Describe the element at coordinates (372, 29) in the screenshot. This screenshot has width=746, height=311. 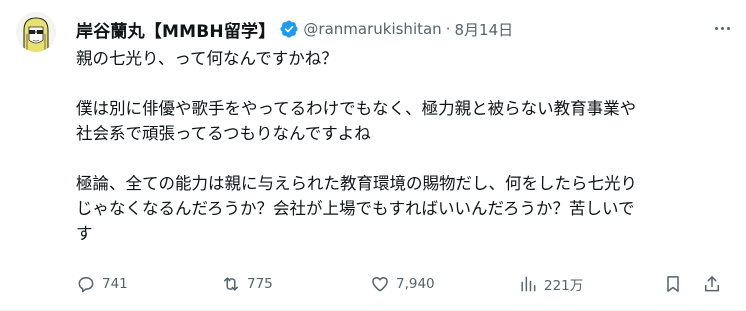
I see `handle: @ranmarukishitan` at that location.